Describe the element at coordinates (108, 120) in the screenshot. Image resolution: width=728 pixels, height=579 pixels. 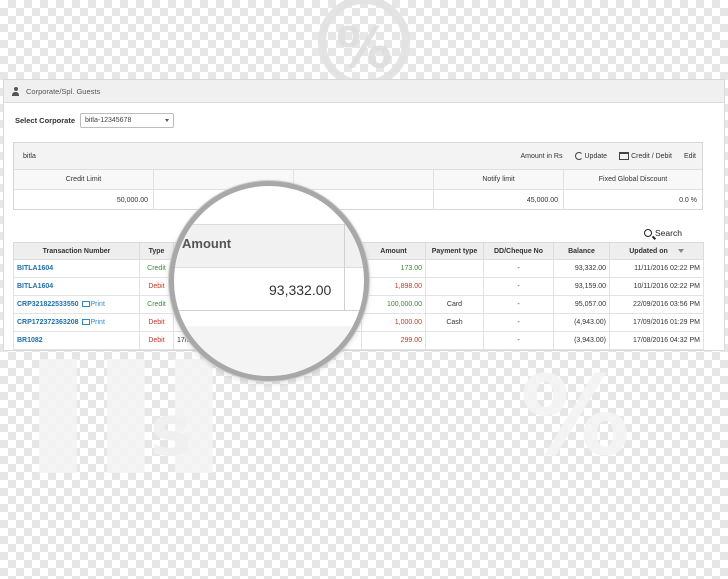
I see `corporate-select-value: bitla-12345678` at that location.